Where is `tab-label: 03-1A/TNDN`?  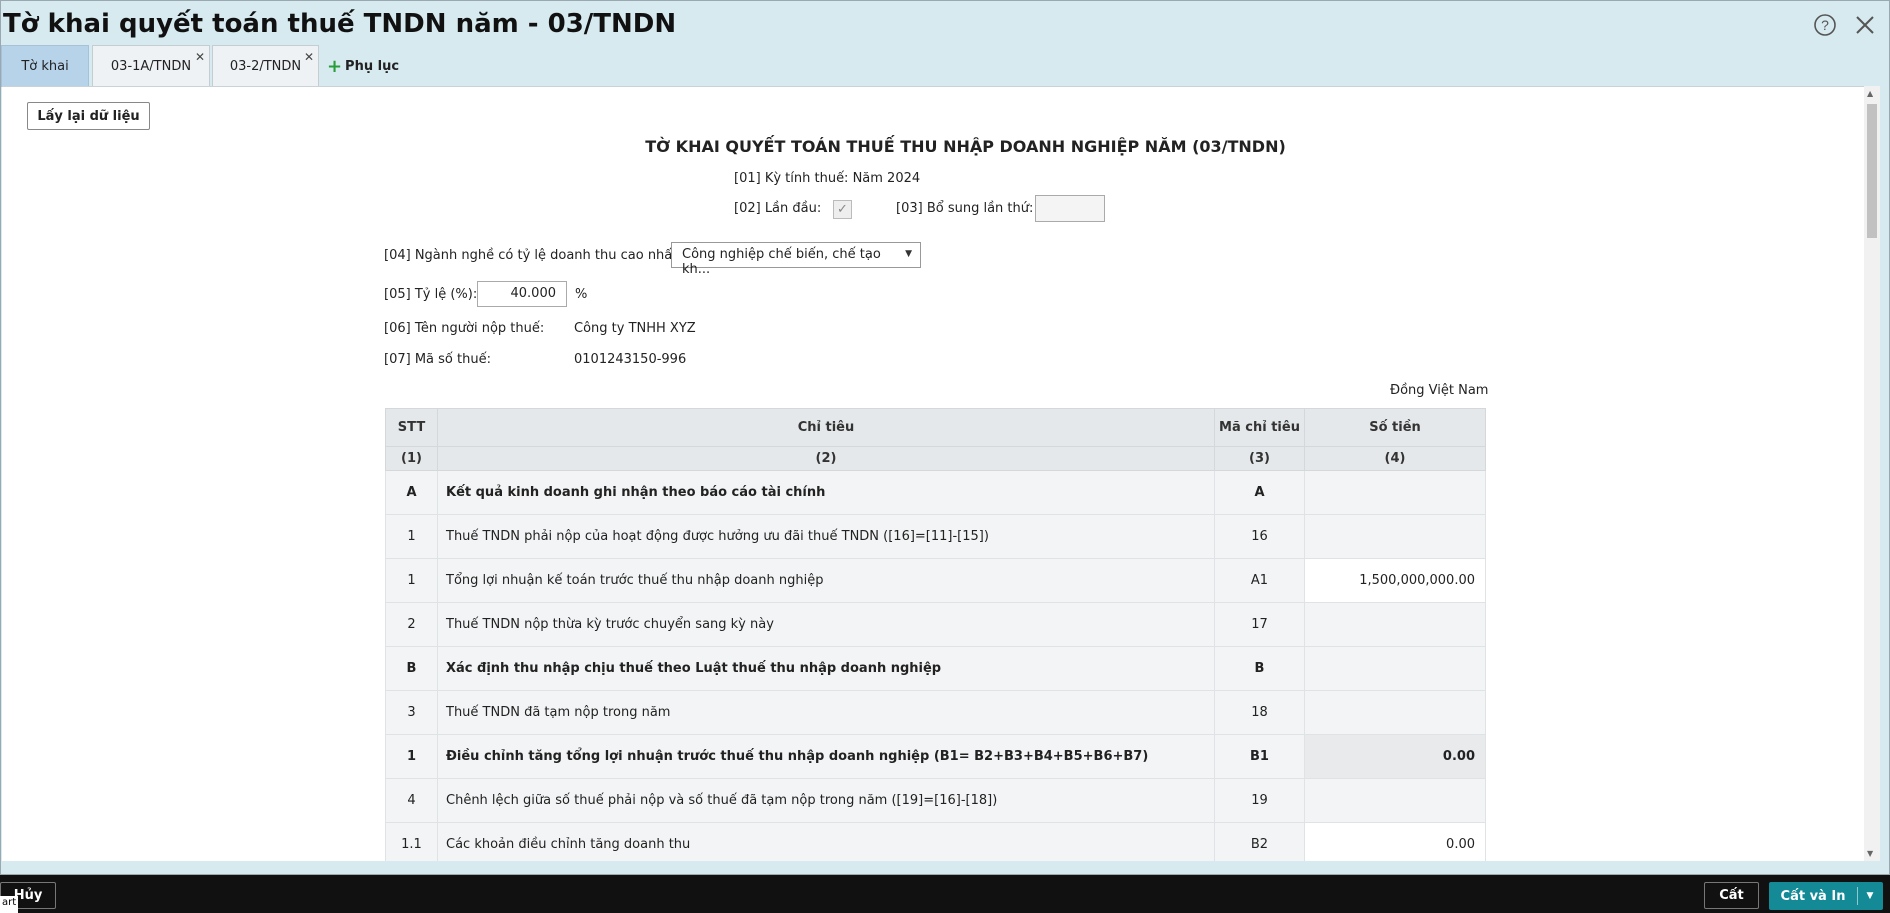 tab-label: 03-1A/TNDN is located at coordinates (151, 66).